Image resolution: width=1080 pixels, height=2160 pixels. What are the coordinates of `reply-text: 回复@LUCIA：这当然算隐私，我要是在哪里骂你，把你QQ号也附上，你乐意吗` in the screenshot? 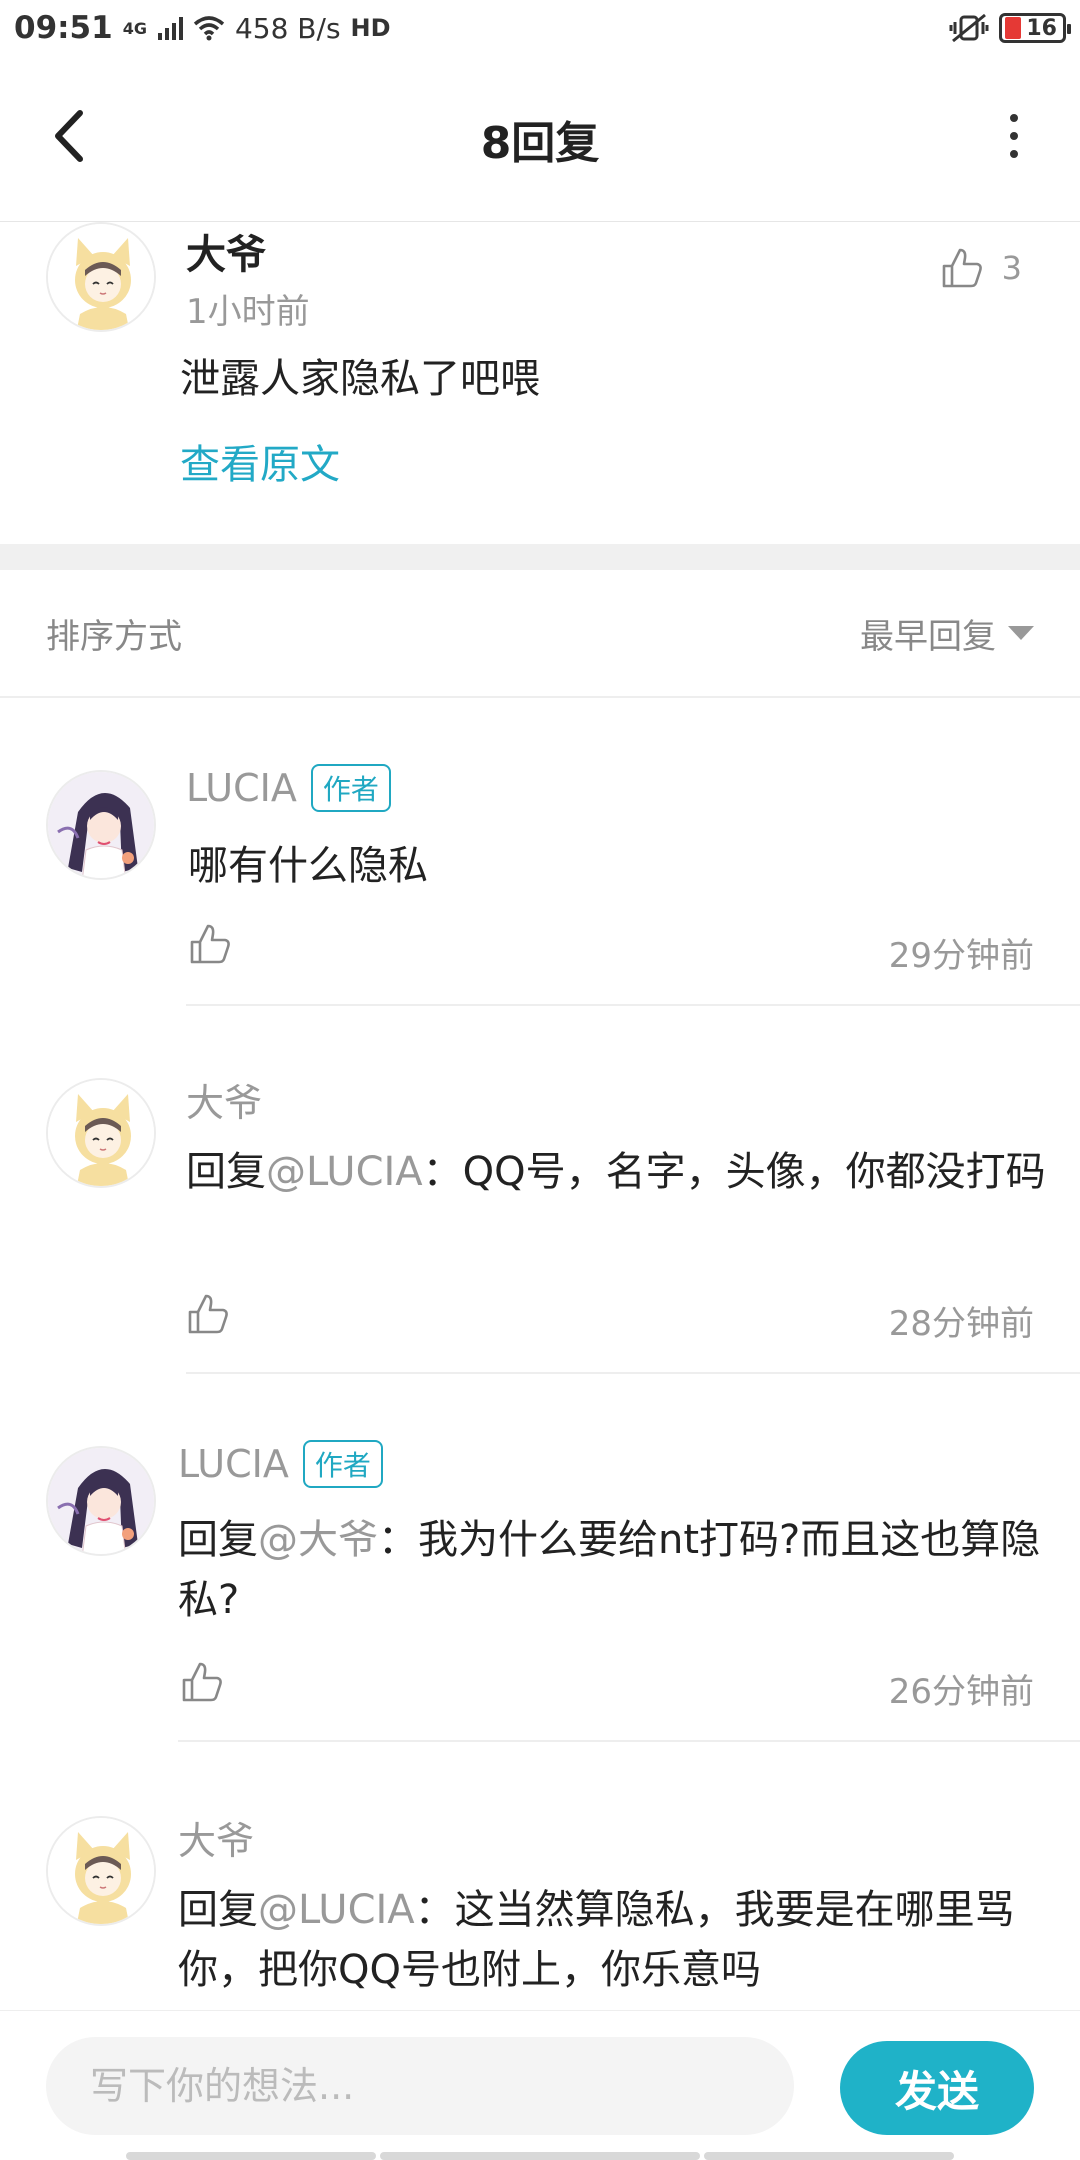 It's located at (618, 1940).